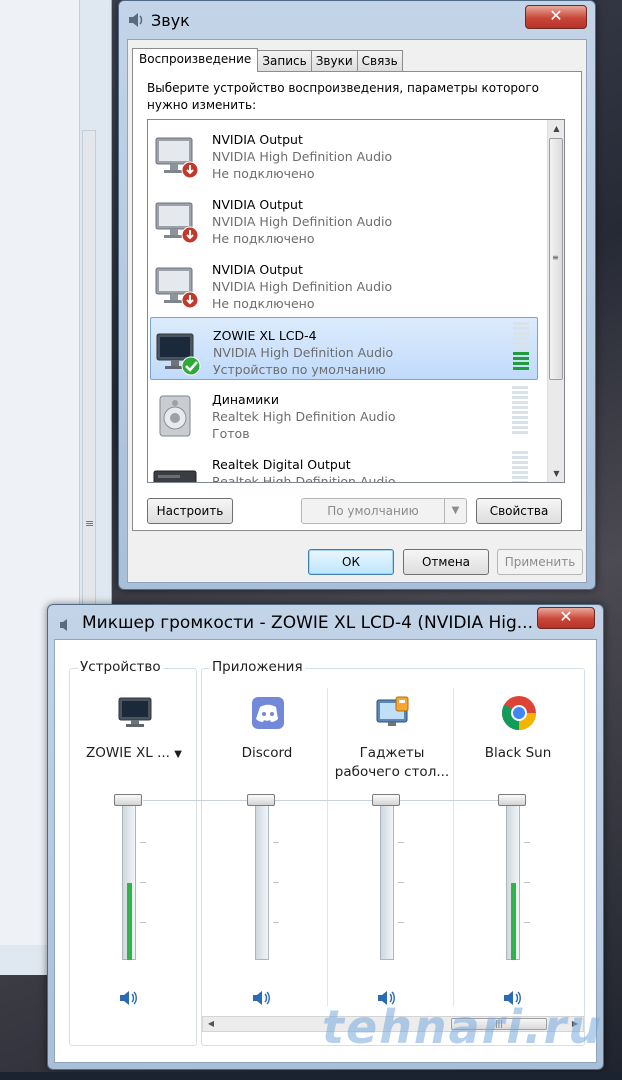 This screenshot has width=622, height=1080. What do you see at coordinates (175, 476) in the screenshot?
I see `digital-output-icon` at bounding box center [175, 476].